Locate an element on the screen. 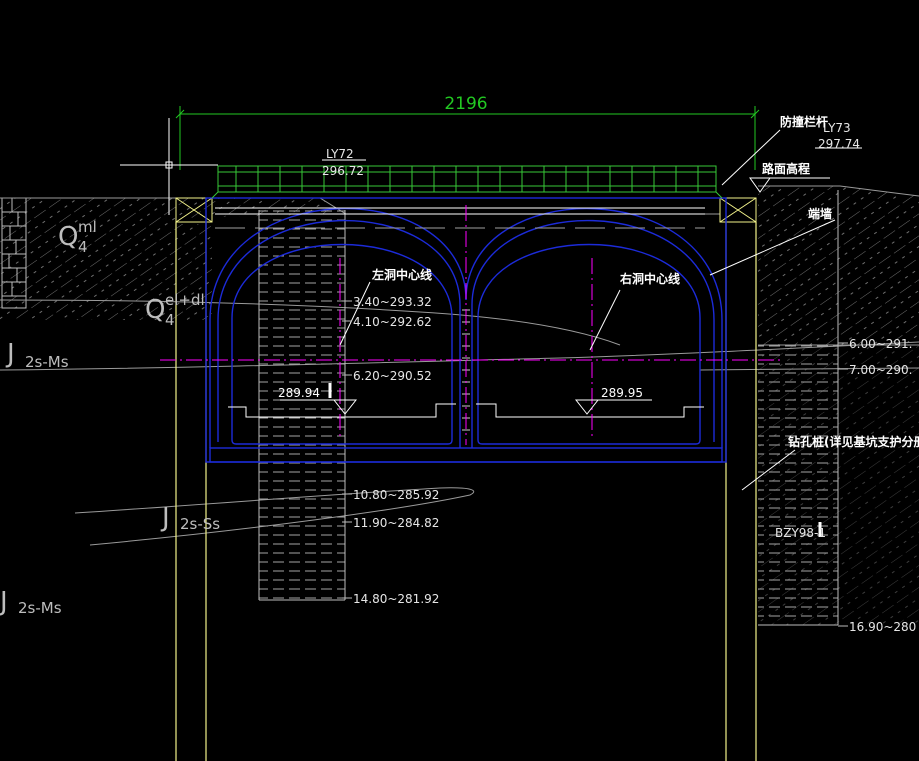 Image resolution: width=919 pixels, height=761 pixels. svg-text: 2s-Ss is located at coordinates (200, 524).